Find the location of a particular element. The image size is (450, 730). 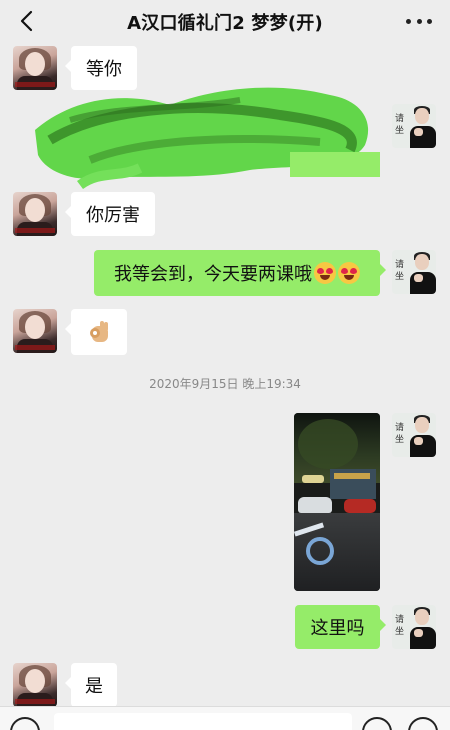

voice-icon is located at coordinates (25, 723).